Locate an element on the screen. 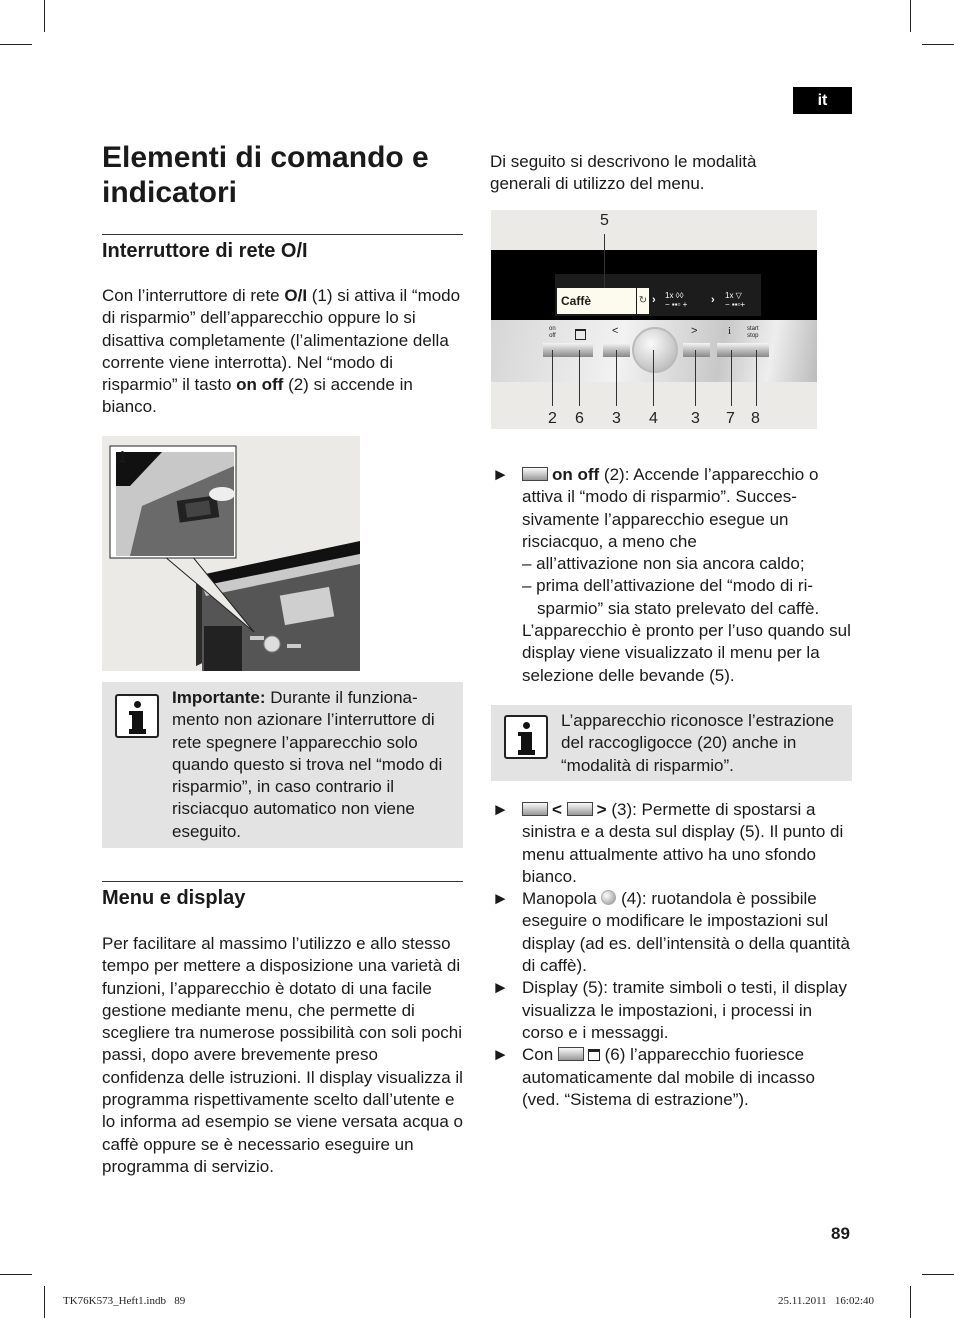  section-heading-menu-display: Menu e display is located at coordinates (174, 898).